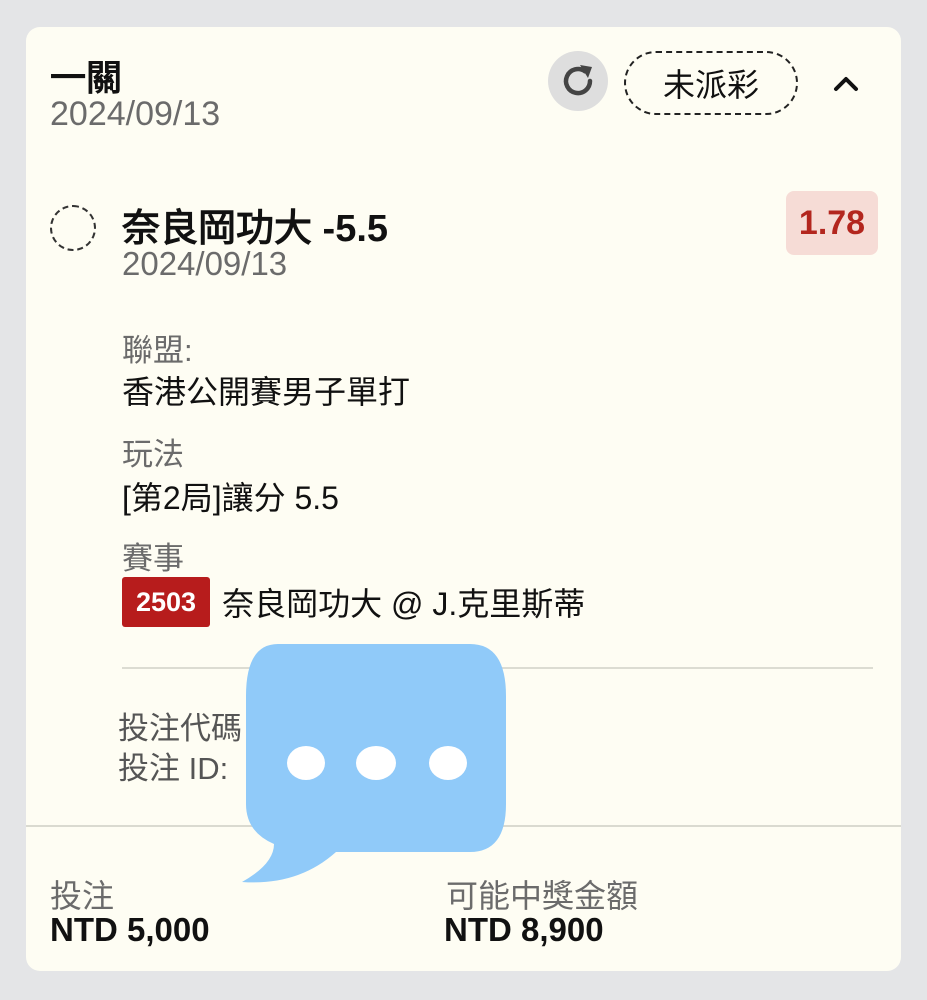 The image size is (927, 1000). Describe the element at coordinates (230, 498) in the screenshot. I see `market-value: [第2局]讓分 5.5` at that location.